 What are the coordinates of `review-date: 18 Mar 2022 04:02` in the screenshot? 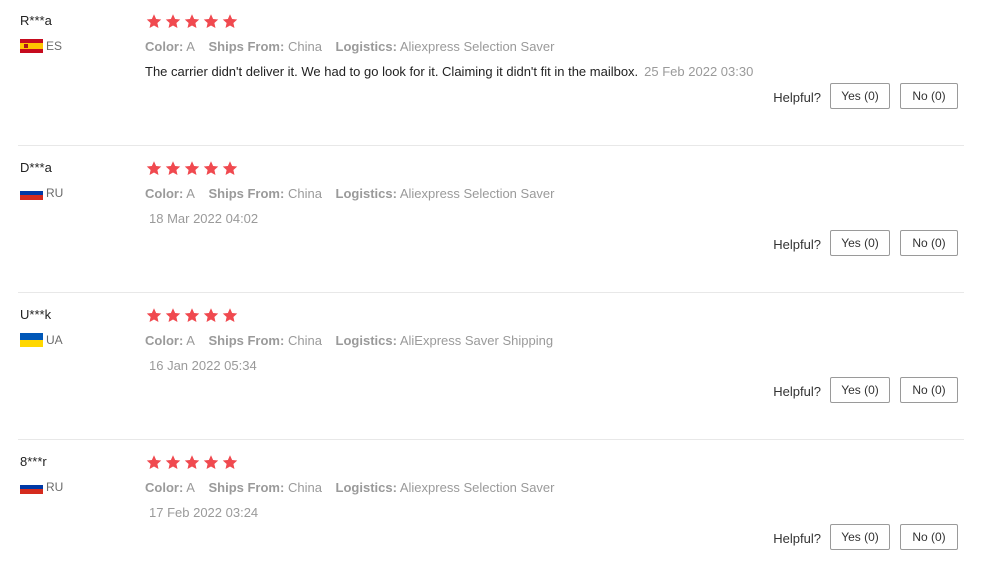 It's located at (204, 218).